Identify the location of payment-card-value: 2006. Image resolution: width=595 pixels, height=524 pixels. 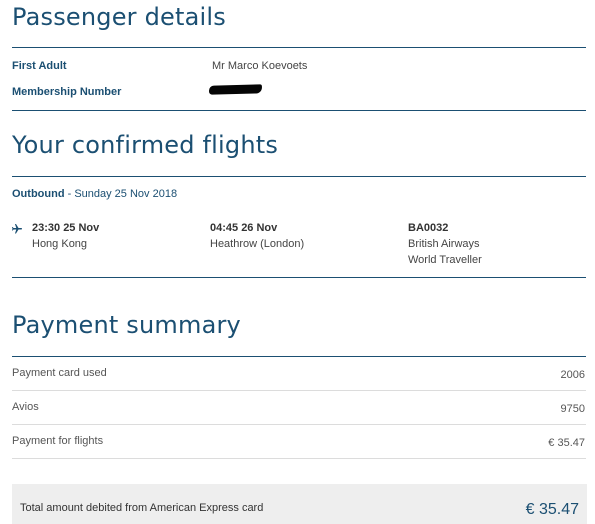
(572, 375).